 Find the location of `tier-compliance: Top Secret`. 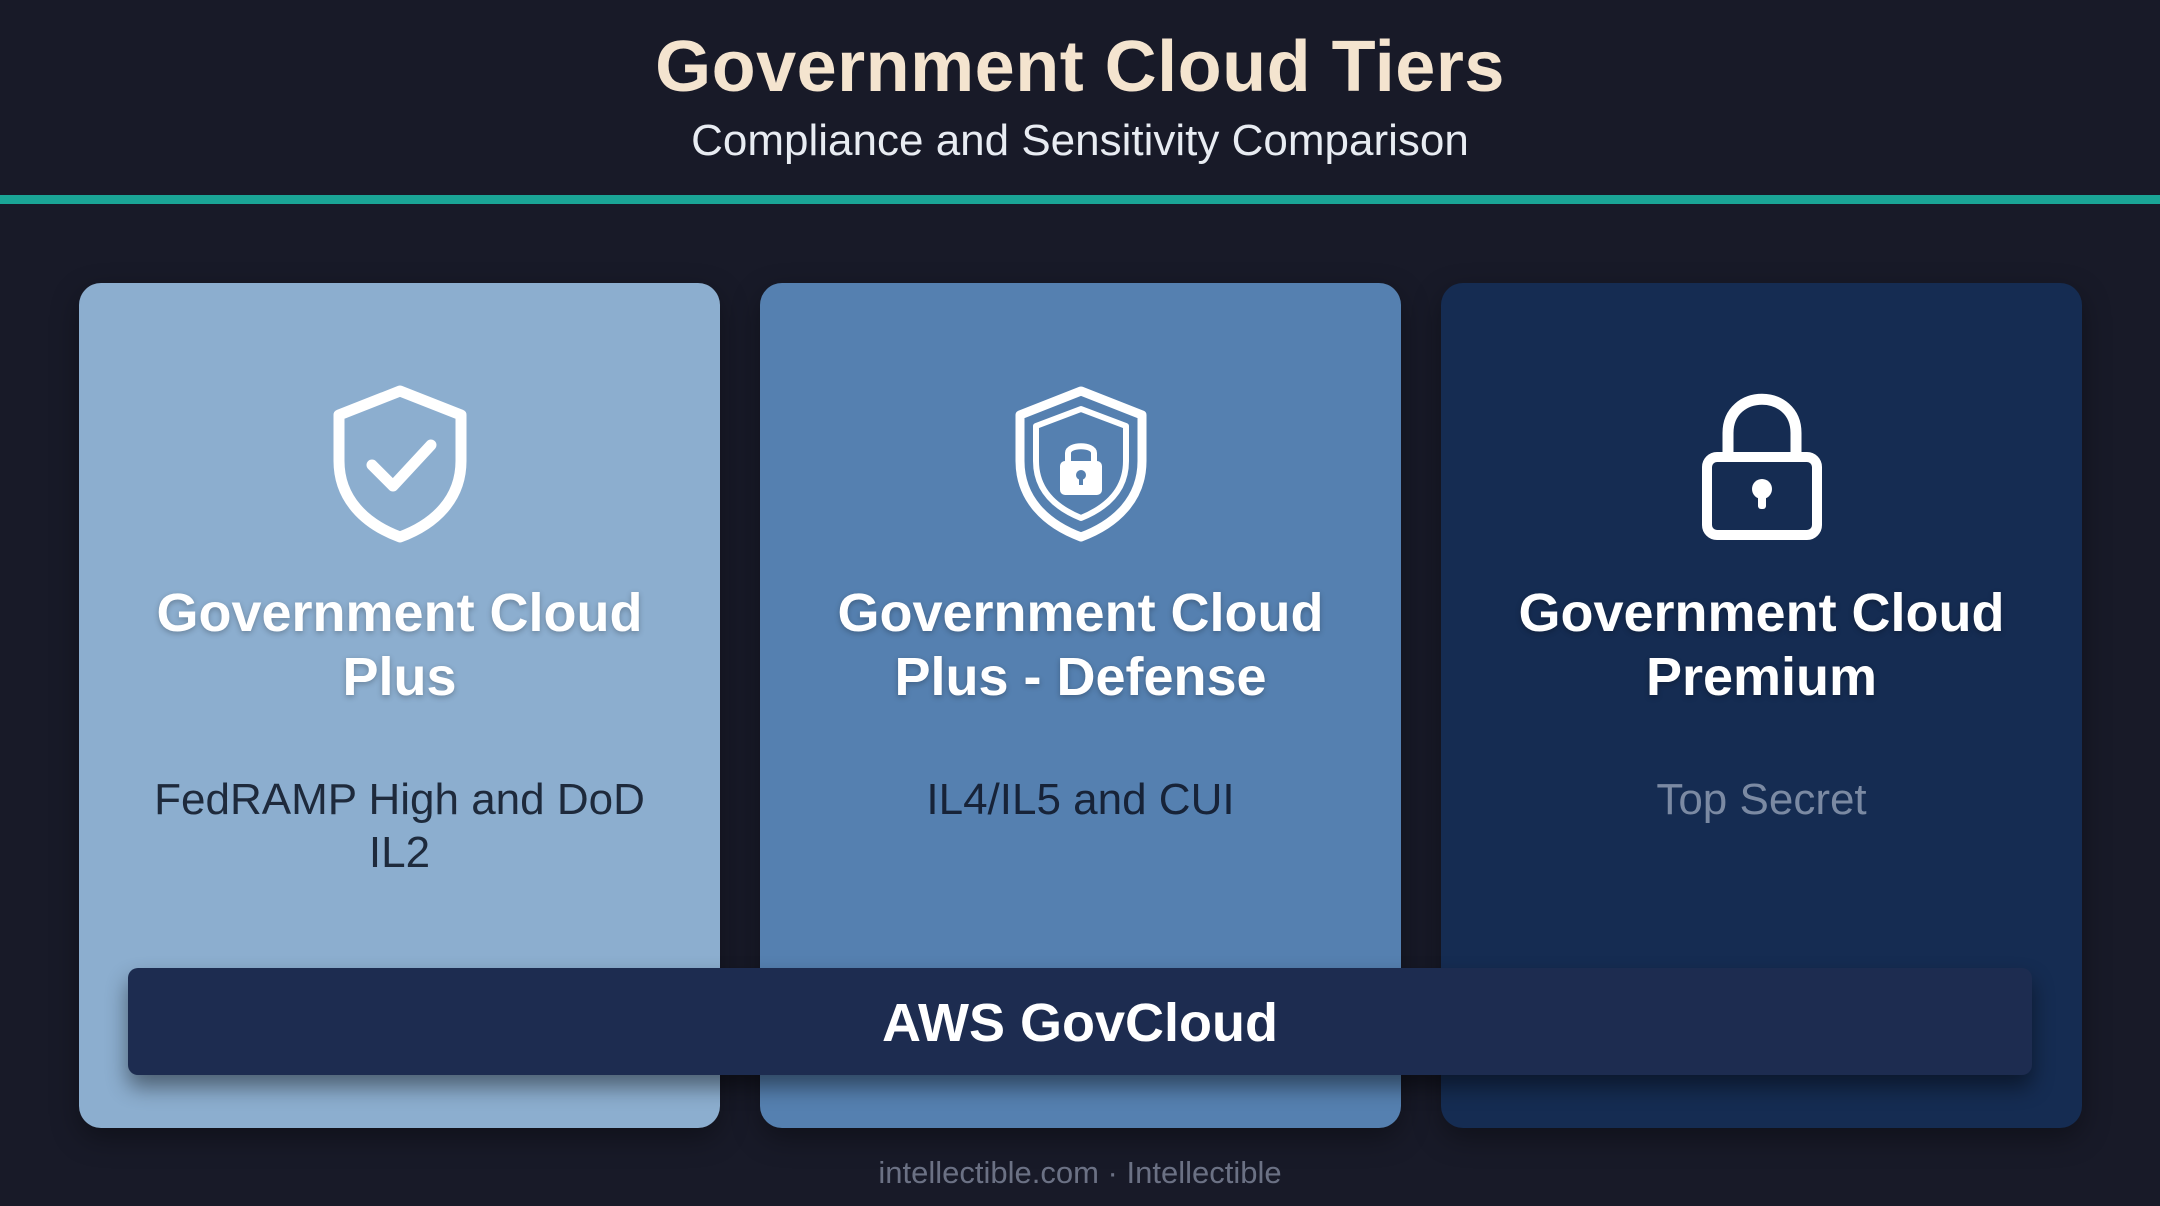

tier-compliance: Top Secret is located at coordinates (1761, 799).